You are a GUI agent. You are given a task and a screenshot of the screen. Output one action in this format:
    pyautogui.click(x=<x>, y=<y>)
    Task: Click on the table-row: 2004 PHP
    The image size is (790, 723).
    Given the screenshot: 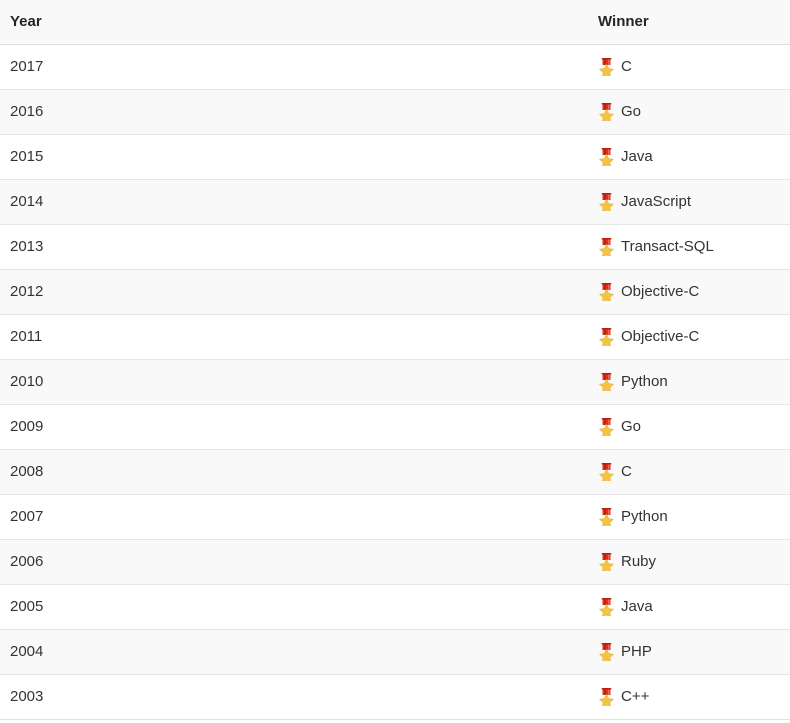 What is the action you would take?
    pyautogui.click(x=395, y=652)
    